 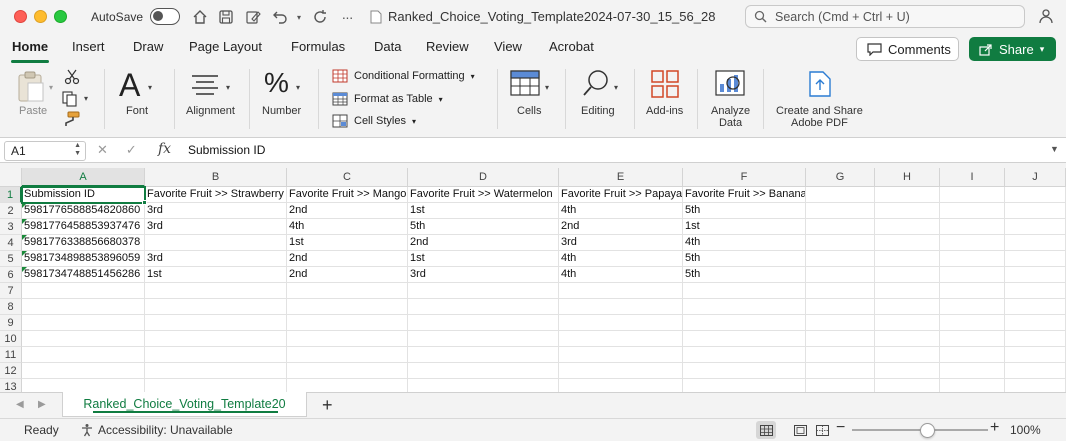 I want to click on autosave-toggle, so click(x=165, y=16).